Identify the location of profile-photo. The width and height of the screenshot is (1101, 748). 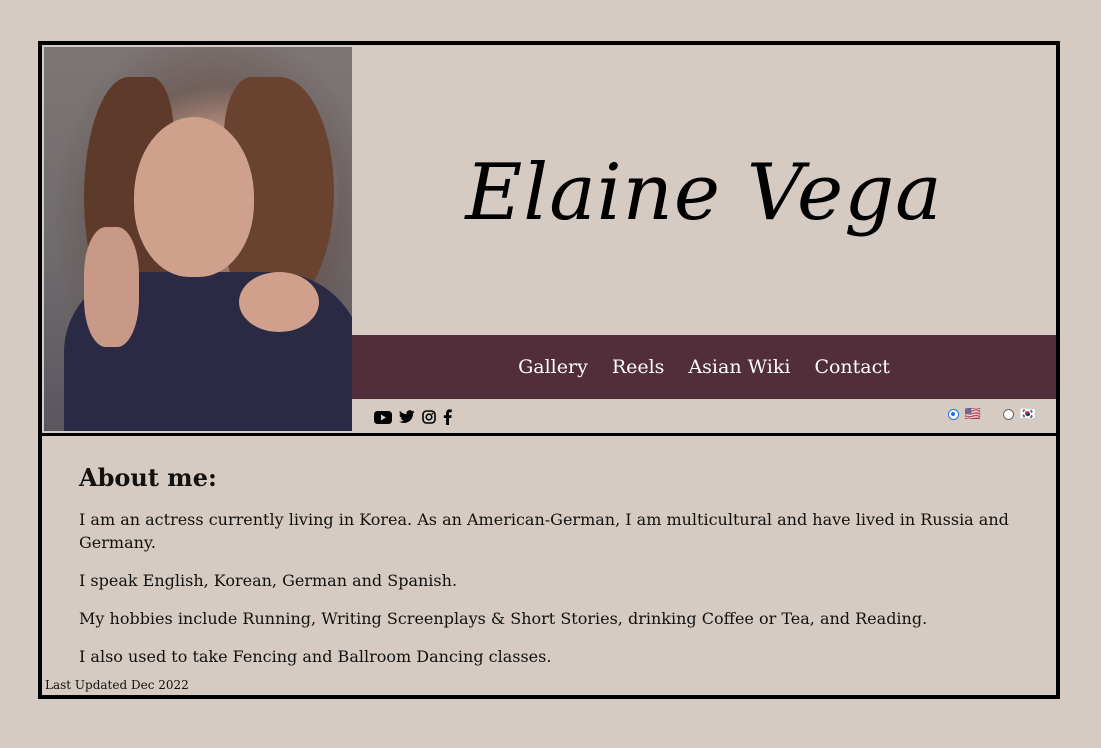
(198, 239).